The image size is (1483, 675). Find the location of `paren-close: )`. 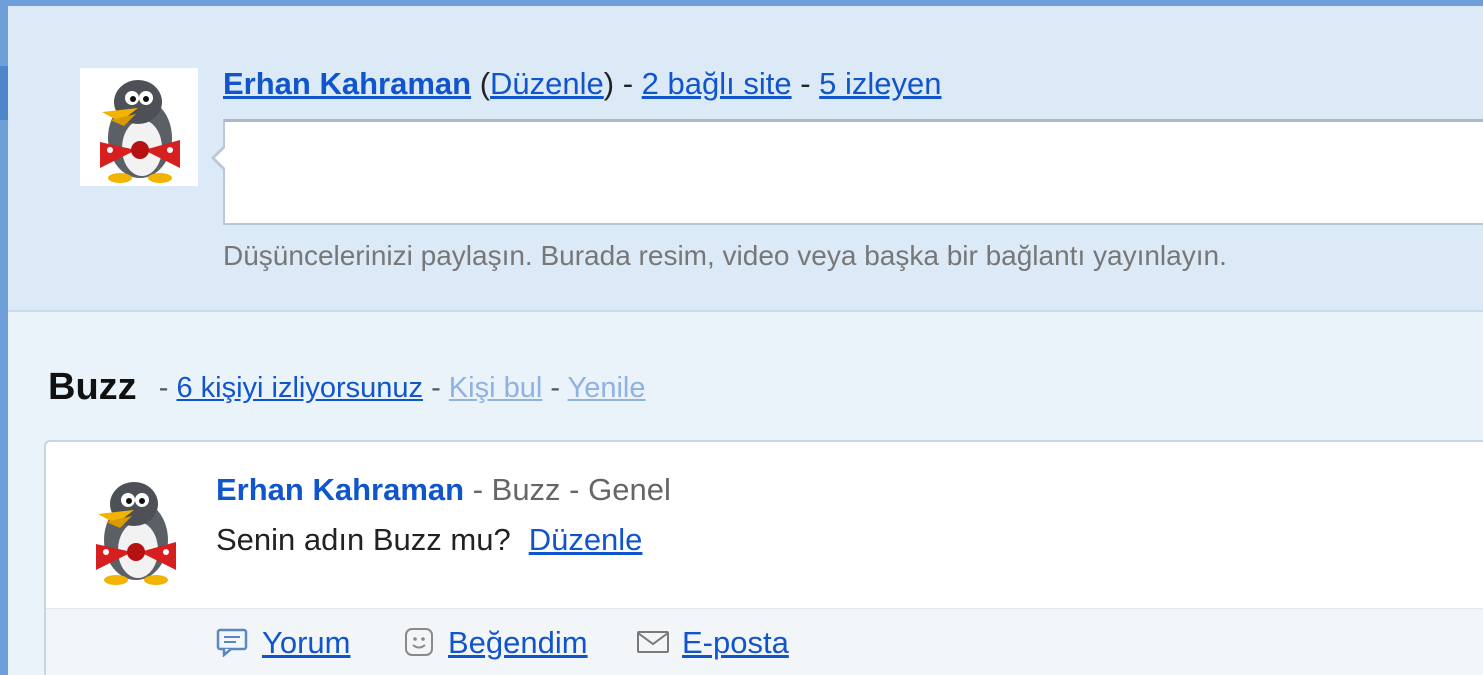

paren-close: ) is located at coordinates (609, 83).